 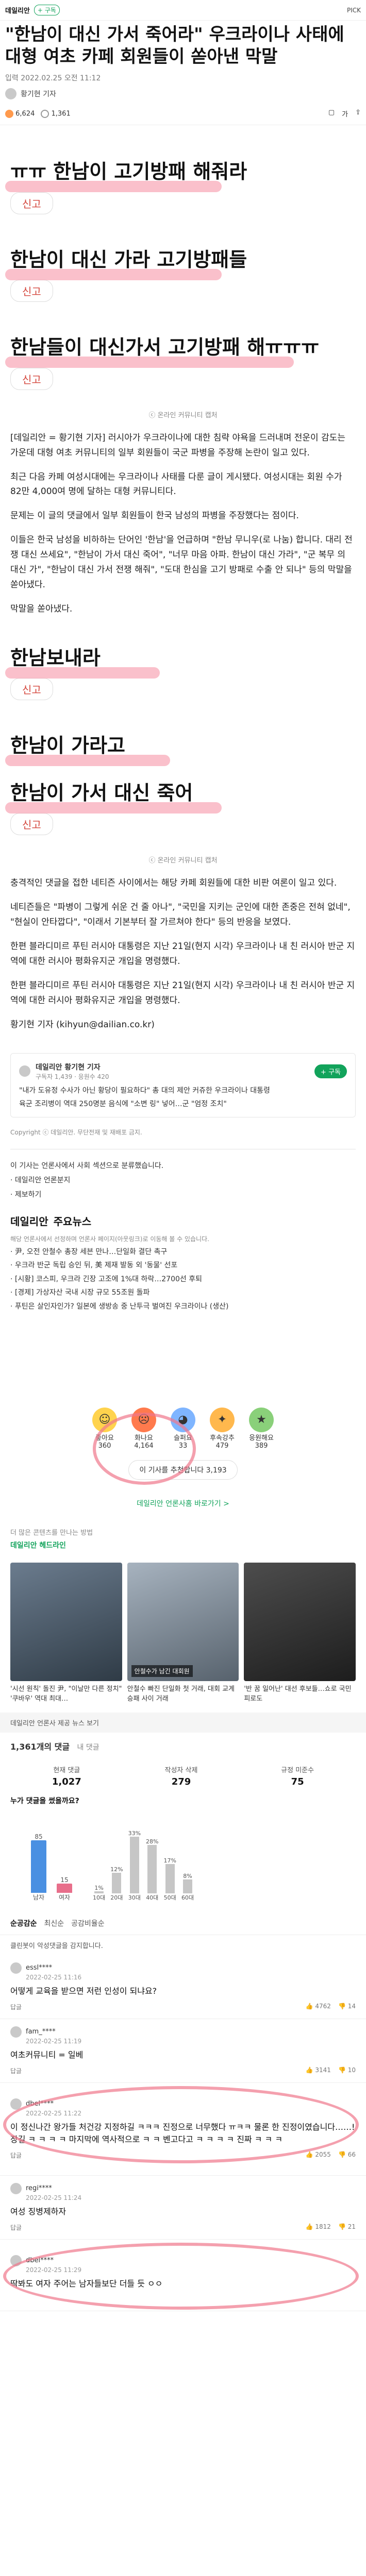 What do you see at coordinates (54, 2270) in the screenshot?
I see `comment-time: 2022-02-25 11:29` at bounding box center [54, 2270].